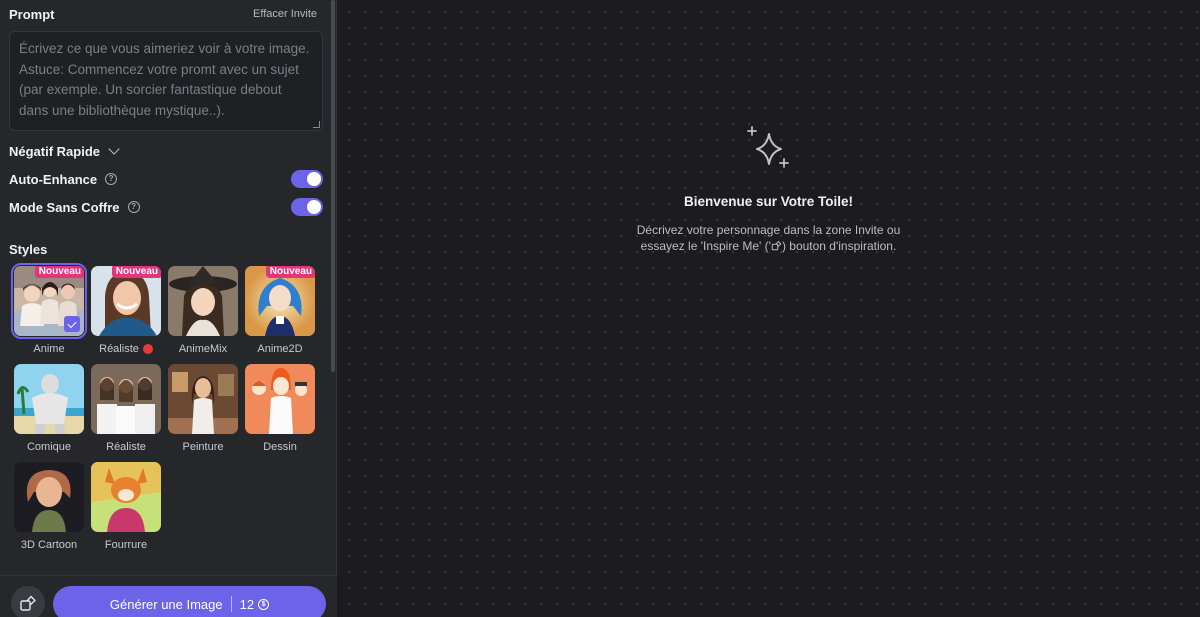 The height and width of the screenshot is (617, 1200). Describe the element at coordinates (166, 151) in the screenshot. I see `negative-prompt-toggle: Négatif Rapide` at that location.